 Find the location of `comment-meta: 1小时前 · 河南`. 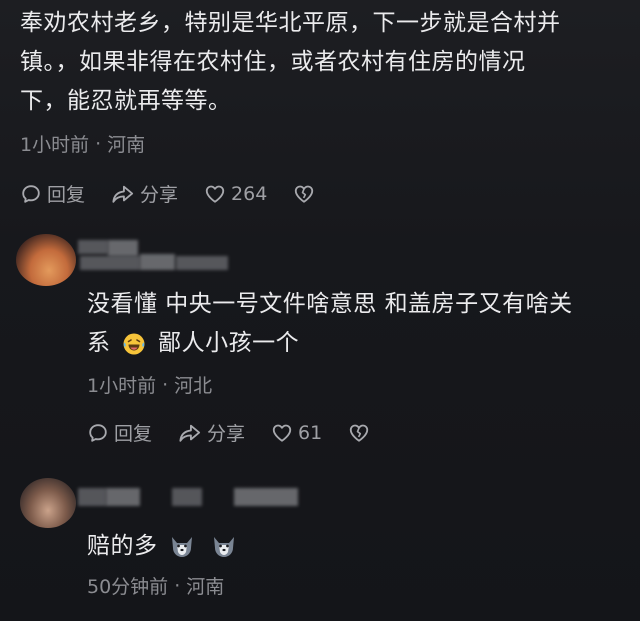

comment-meta: 1小时前 · 河南 is located at coordinates (82, 143).